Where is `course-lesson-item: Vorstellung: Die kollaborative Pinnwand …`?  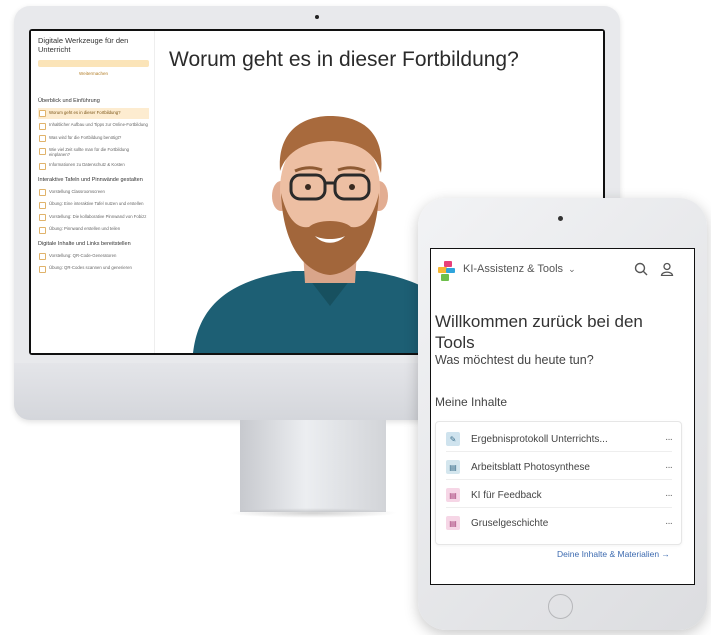 course-lesson-item: Vorstellung: Die kollaborative Pinnwand … is located at coordinates (93, 217).